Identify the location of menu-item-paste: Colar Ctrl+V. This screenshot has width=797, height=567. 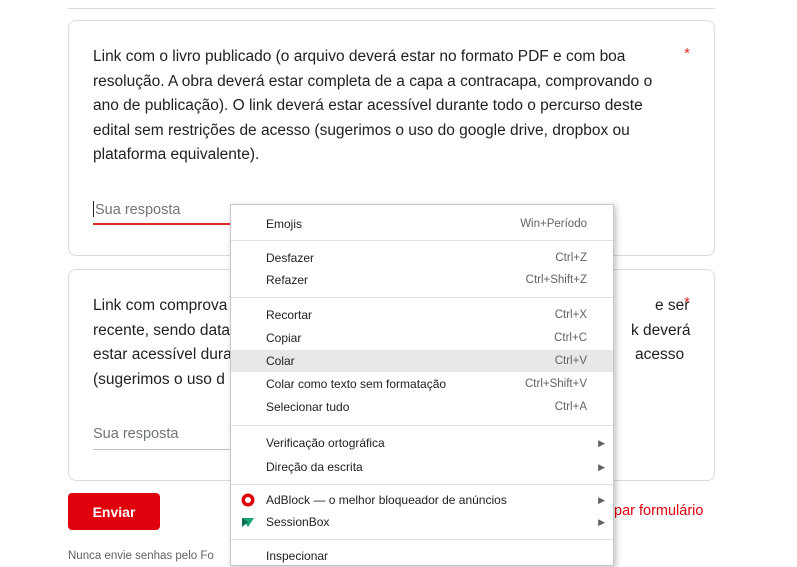
(422, 361).